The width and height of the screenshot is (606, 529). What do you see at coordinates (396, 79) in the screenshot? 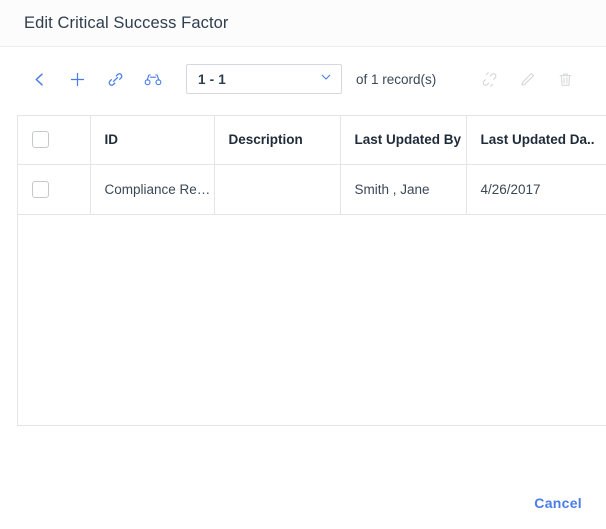
I see `record-count-label: of 1 record(s)` at bounding box center [396, 79].